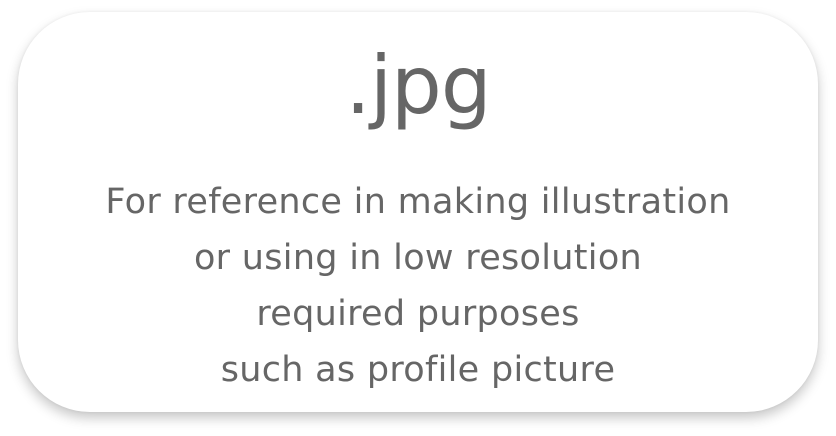 This screenshot has height=436, width=836. What do you see at coordinates (418, 85) in the screenshot?
I see `file-format-title: .jpg` at bounding box center [418, 85].